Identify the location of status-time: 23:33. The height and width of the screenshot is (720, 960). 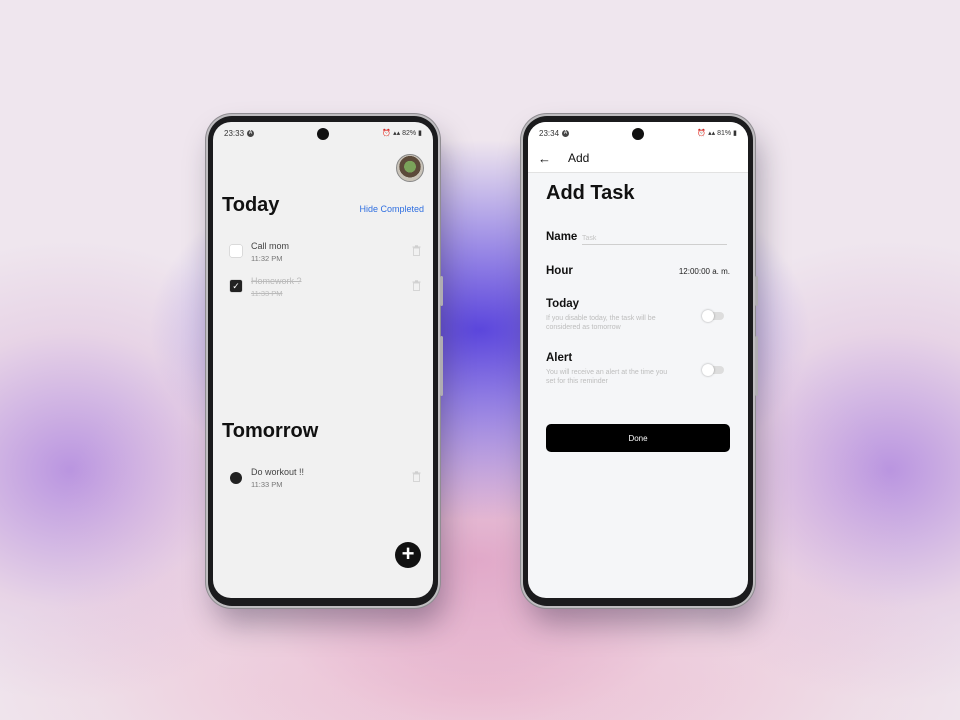
(234, 133).